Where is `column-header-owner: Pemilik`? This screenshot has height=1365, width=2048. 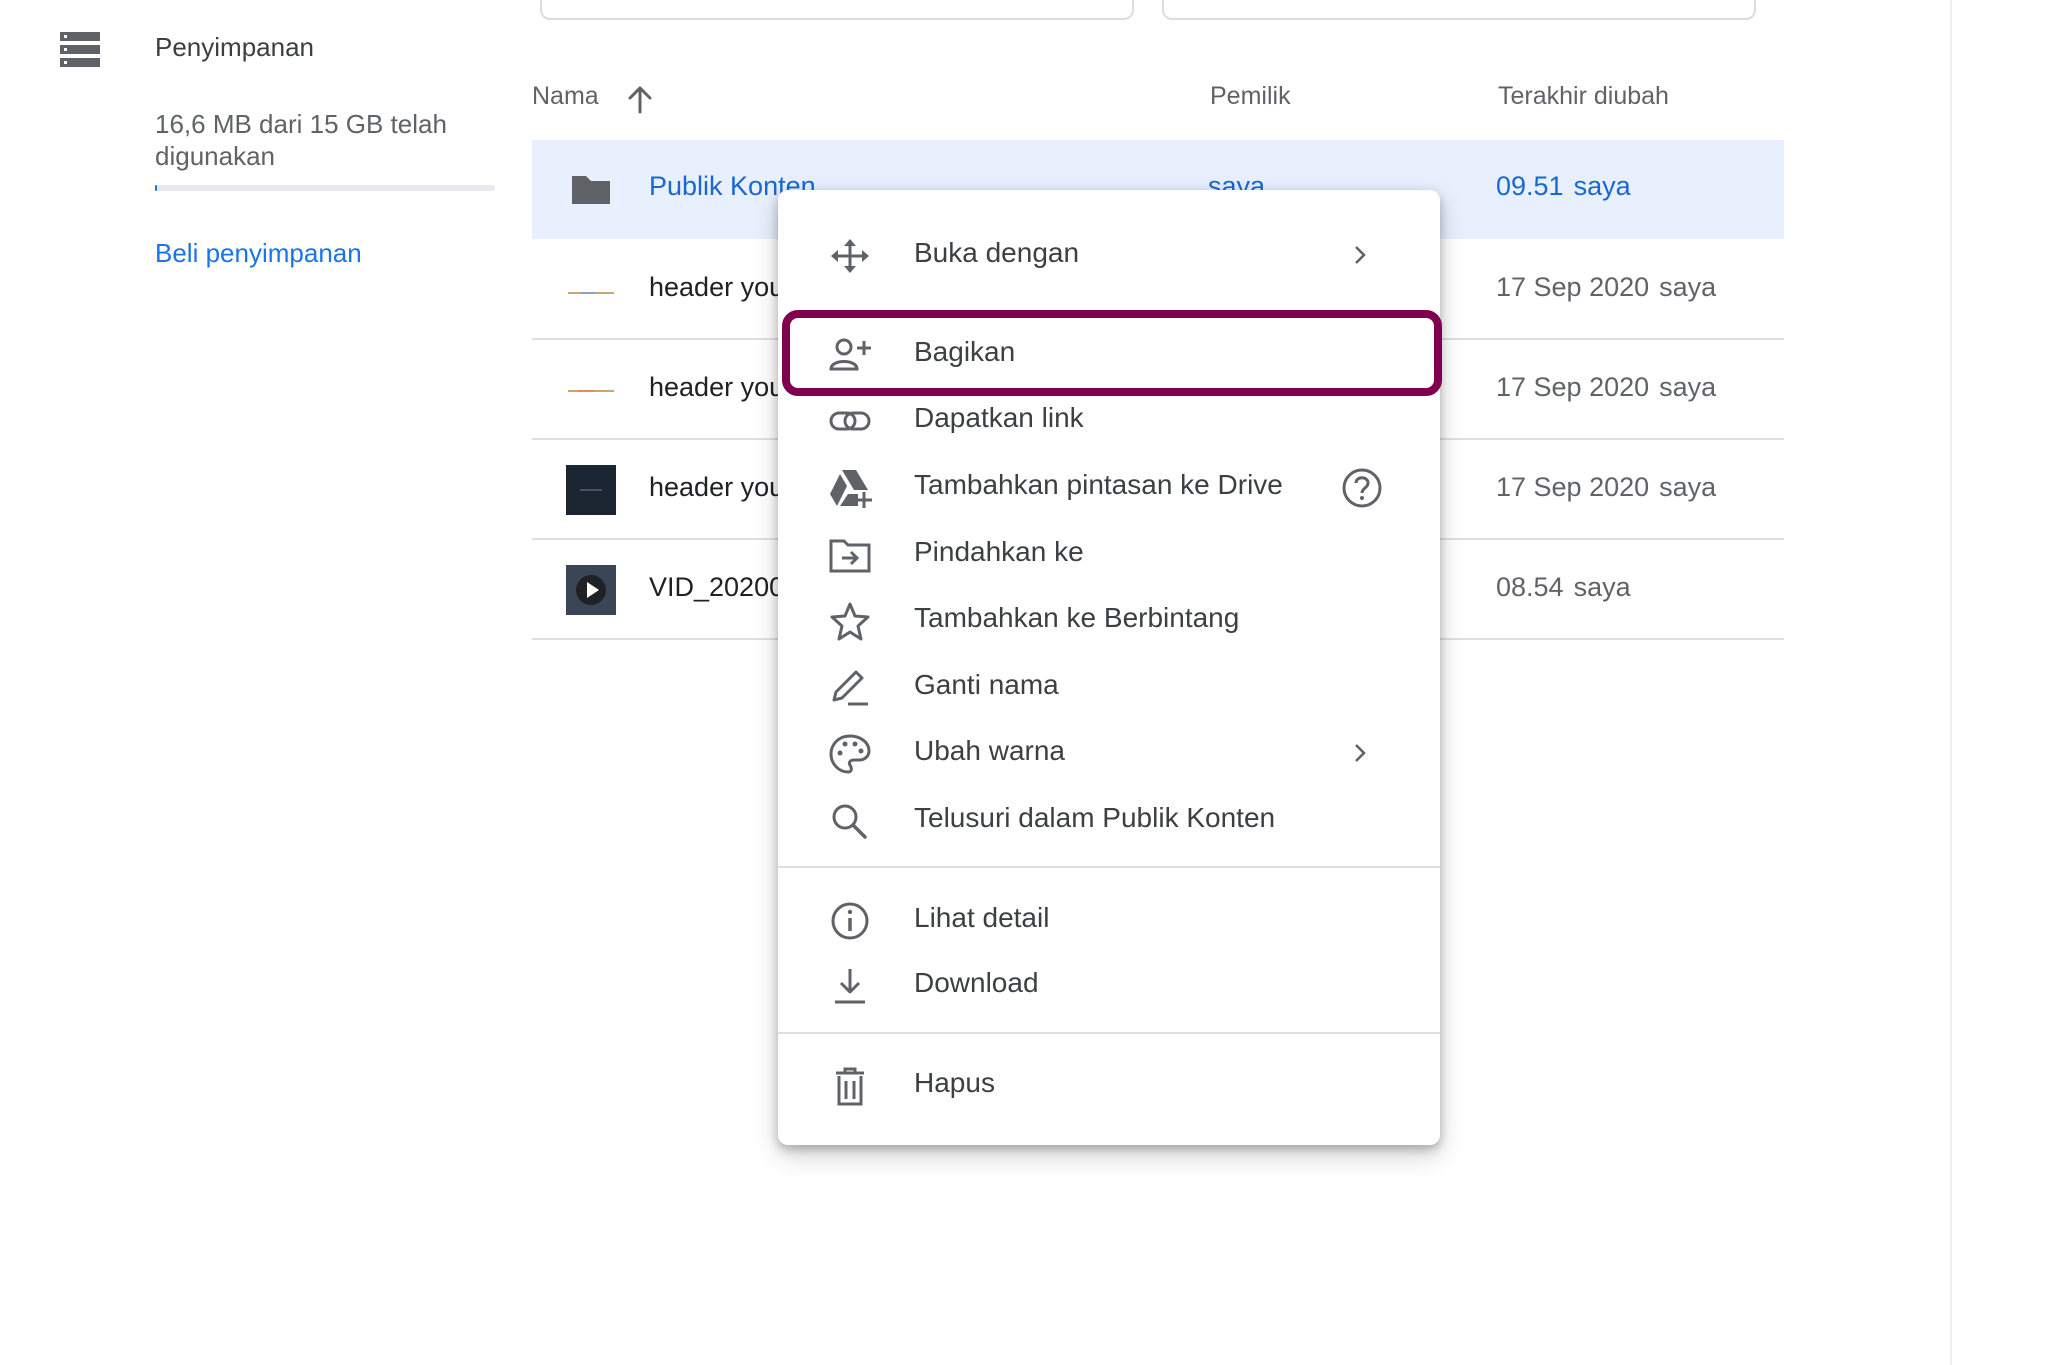 column-header-owner: Pemilik is located at coordinates (1250, 96).